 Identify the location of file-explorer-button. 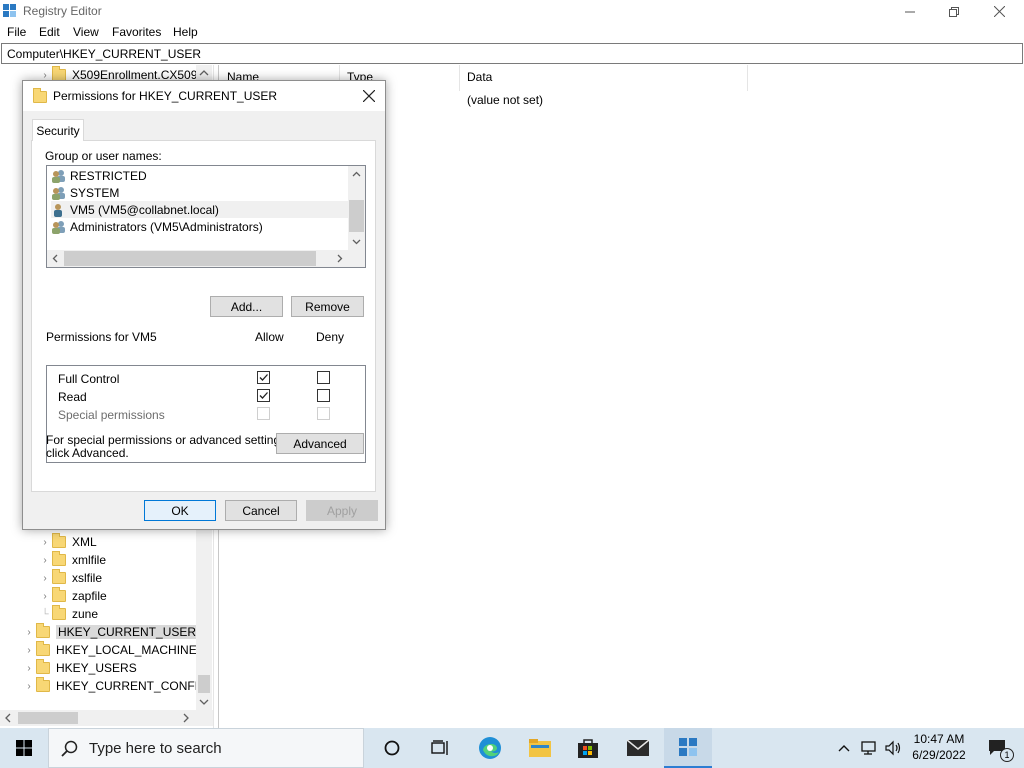
(540, 748).